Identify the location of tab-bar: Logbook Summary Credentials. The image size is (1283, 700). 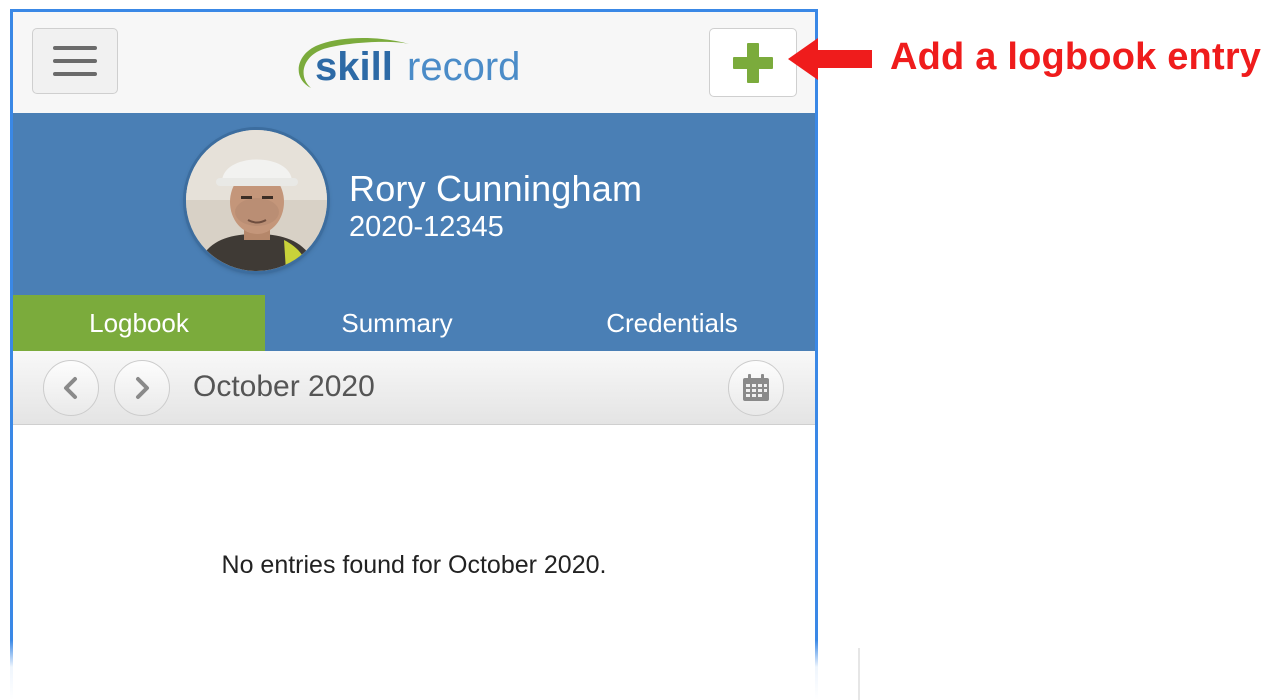
(414, 323).